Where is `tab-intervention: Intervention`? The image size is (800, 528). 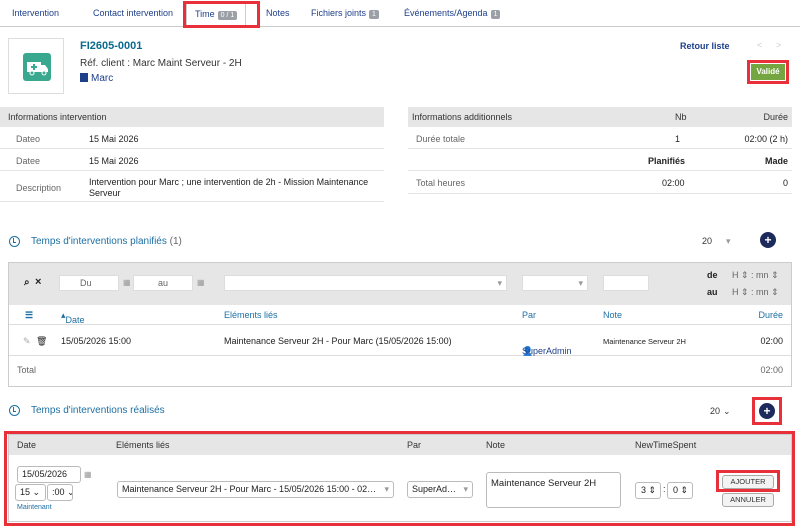
tab-intervention: Intervention is located at coordinates (35, 13).